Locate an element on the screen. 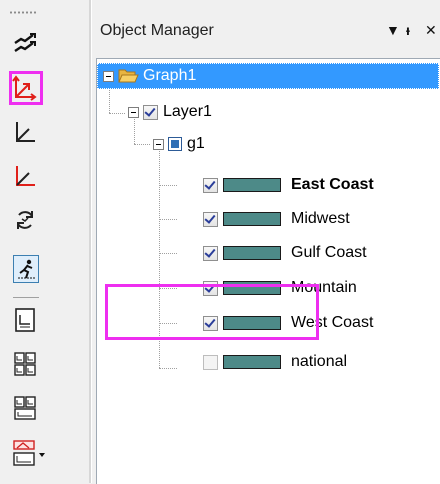  panel-header: Object Manager ▼ ᵻ ✕ is located at coordinates (266, 29).